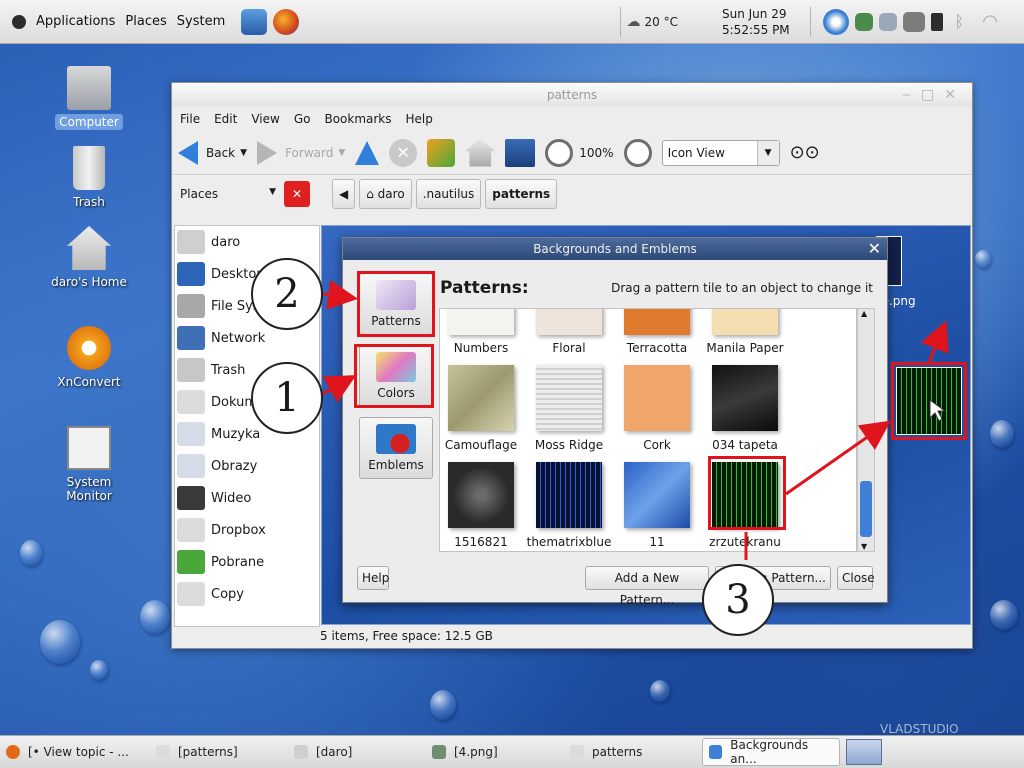 The width and height of the screenshot is (1024, 768). Describe the element at coordinates (838, 458) in the screenshot. I see `arrow-to-drop-target` at that location.